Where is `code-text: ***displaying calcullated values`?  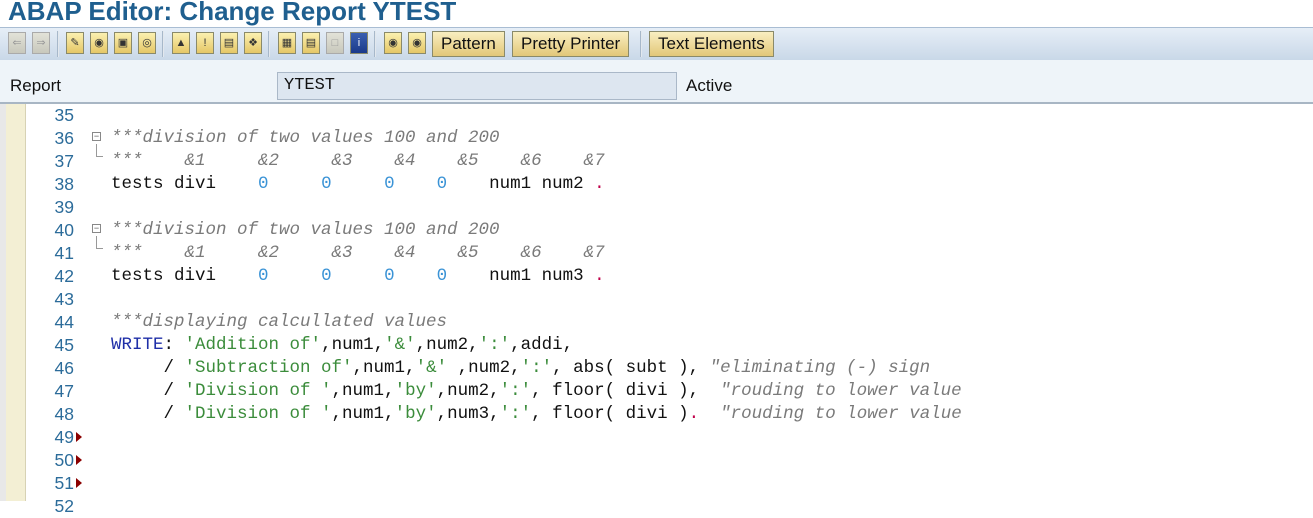
code-text: ***displaying calcullated values is located at coordinates (279, 322).